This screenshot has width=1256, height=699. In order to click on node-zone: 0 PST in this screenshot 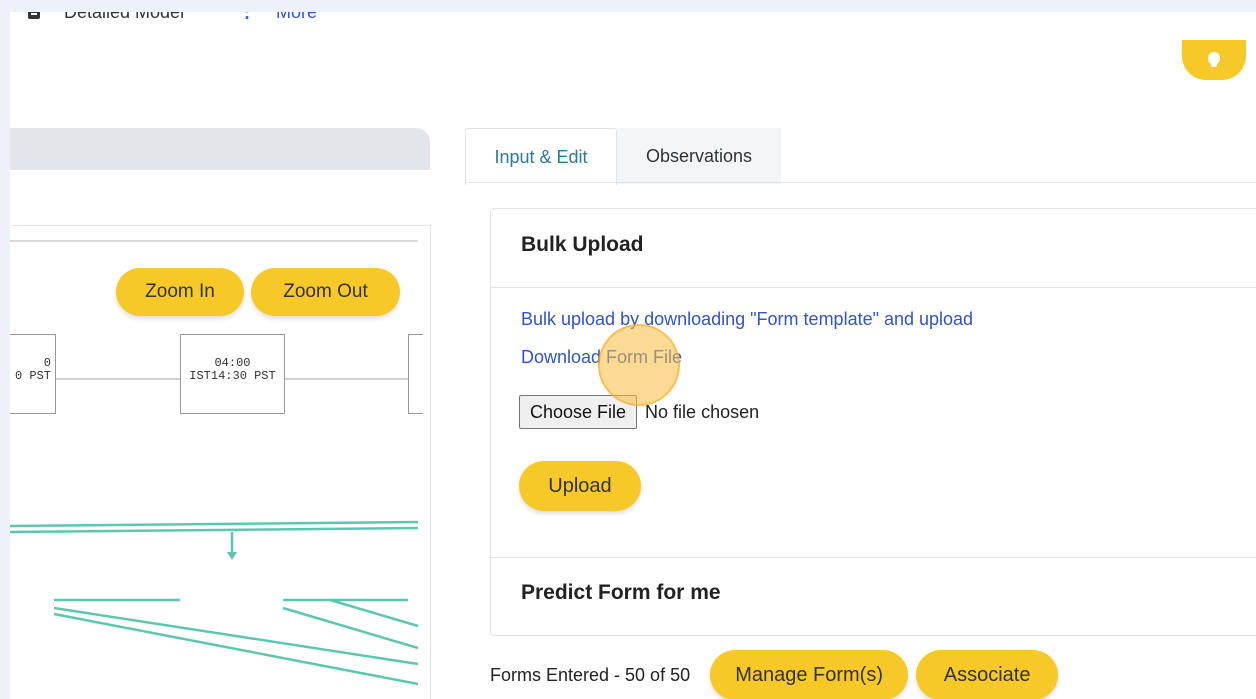, I will do `click(32, 376)`.